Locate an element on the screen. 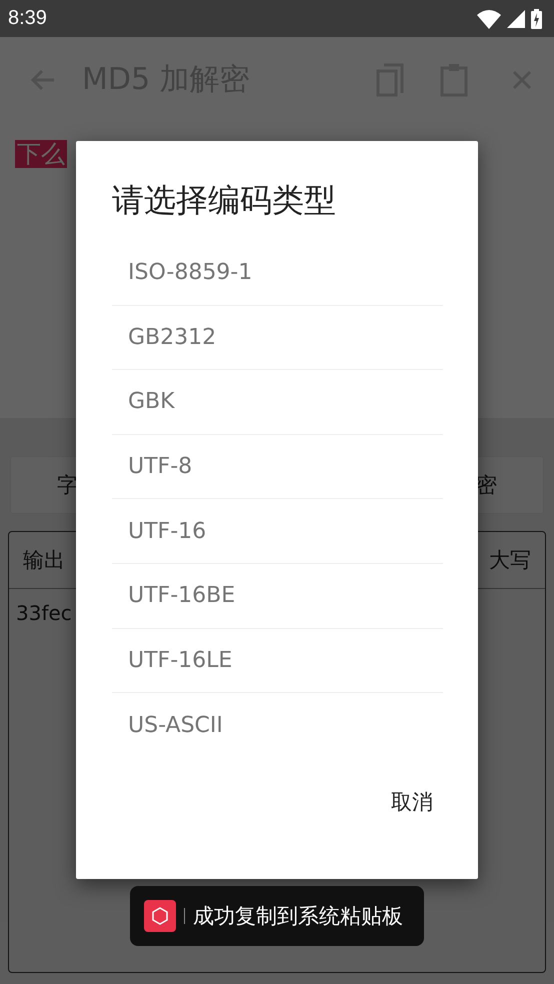  encoding-option: UTF-16BE is located at coordinates (277, 596).